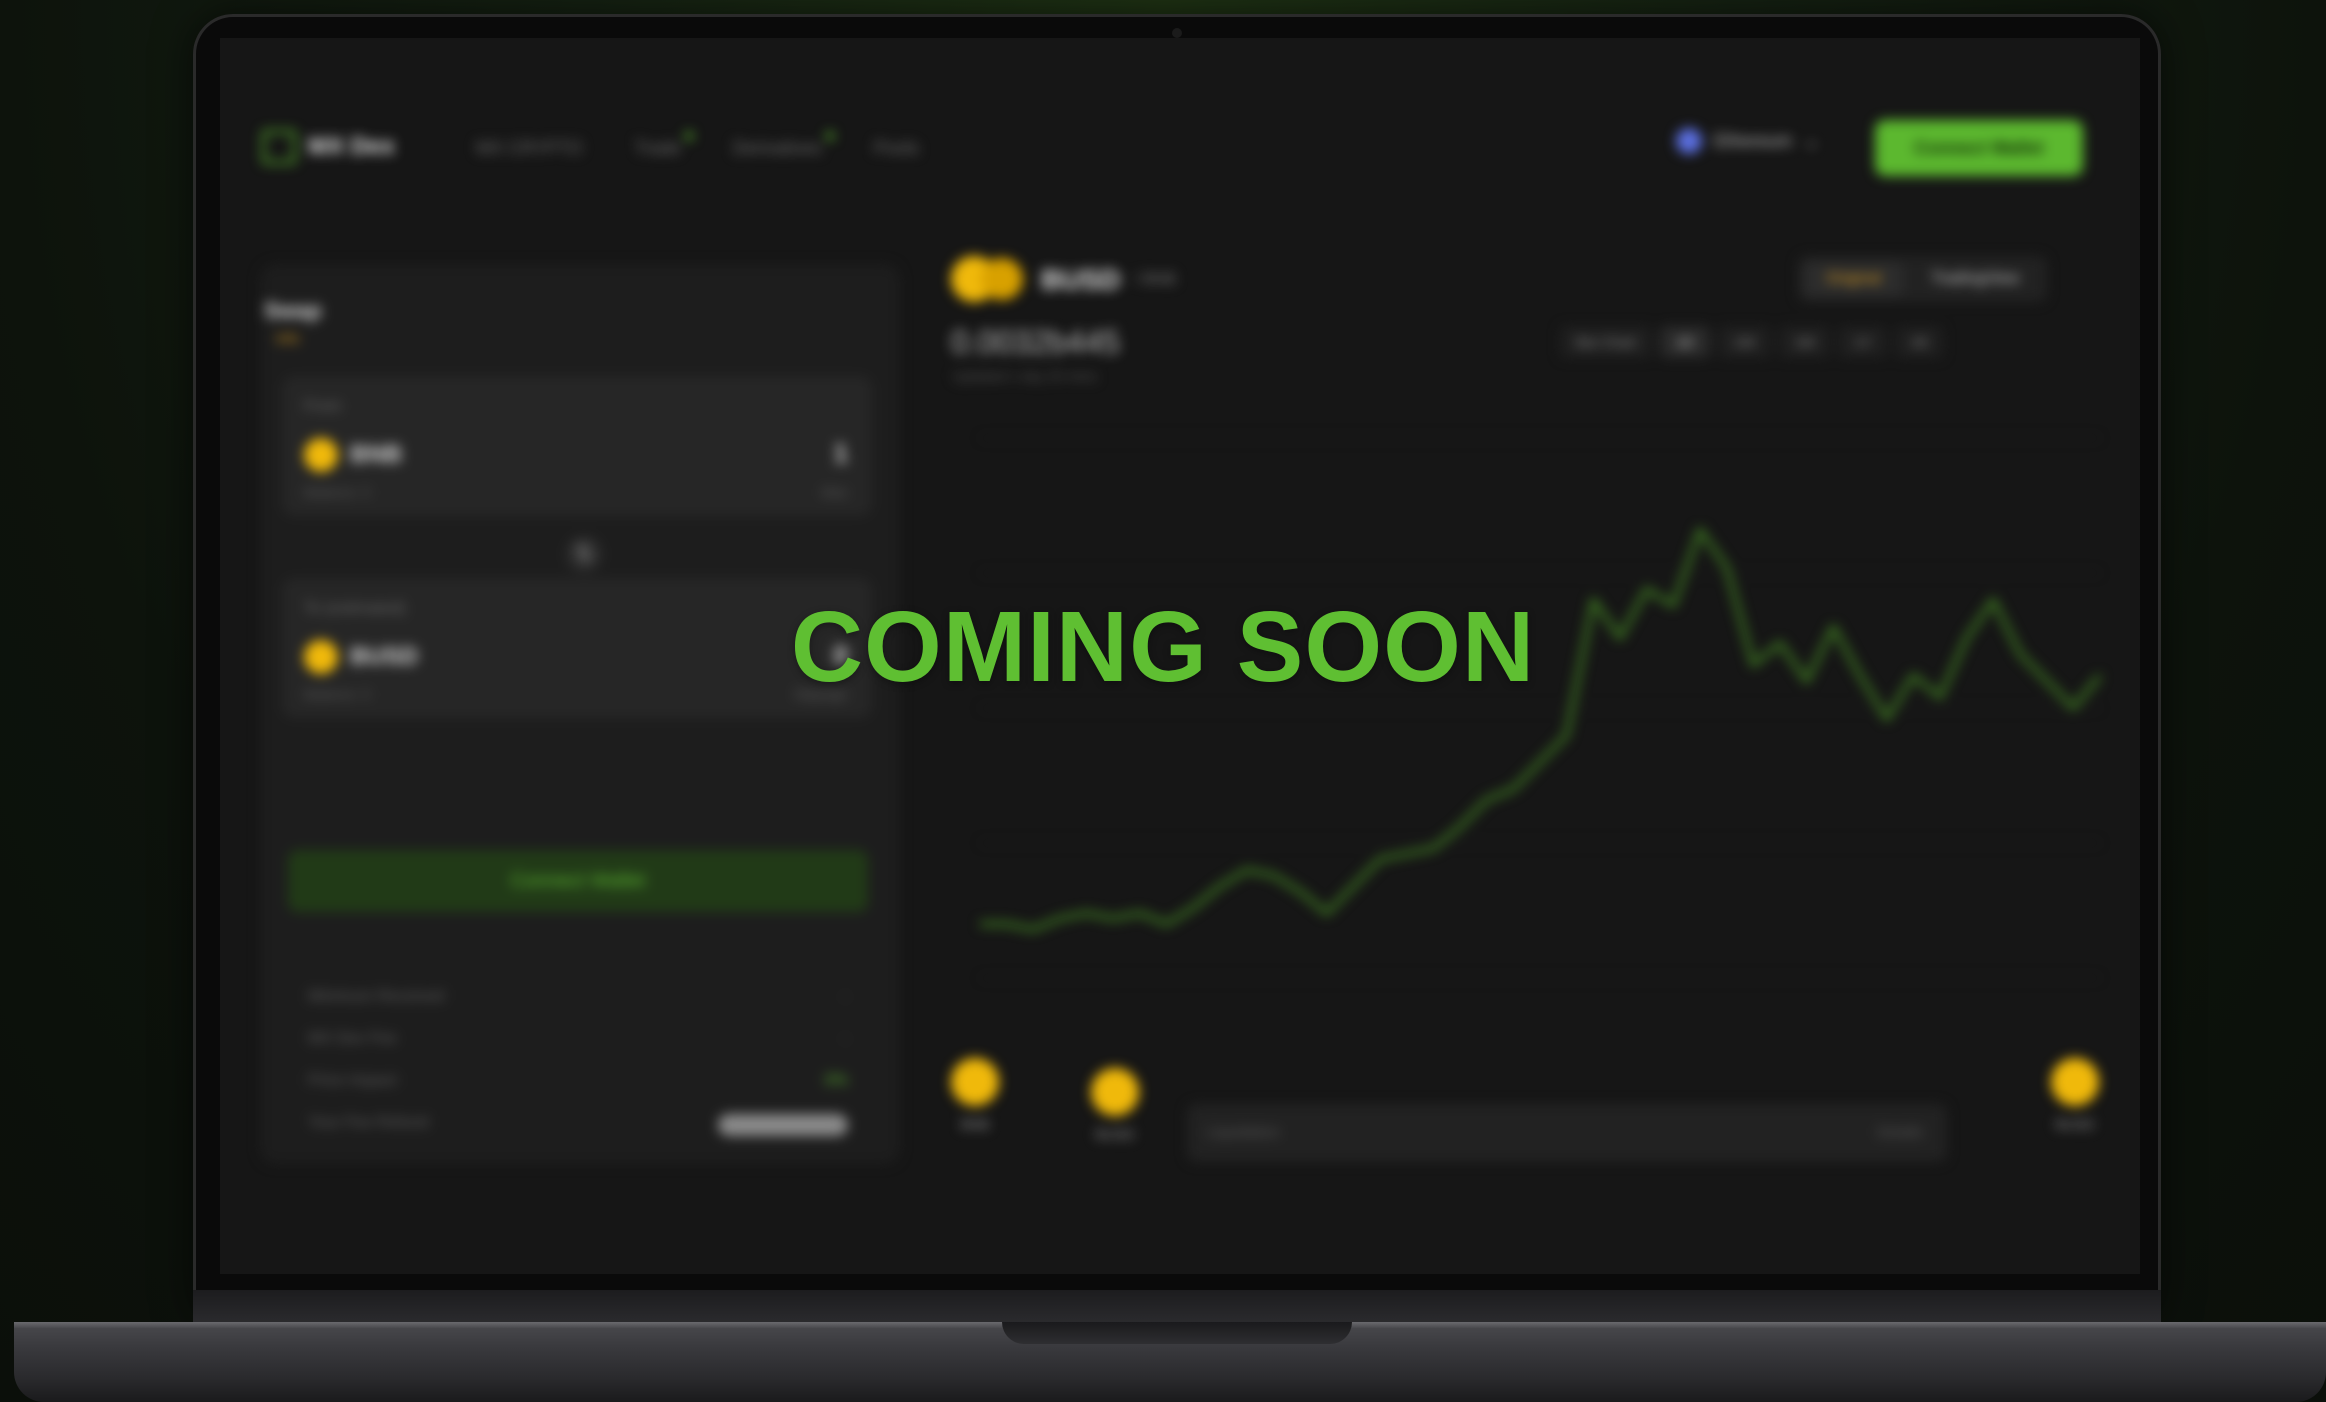 The height and width of the screenshot is (1402, 2326). What do you see at coordinates (323, 406) in the screenshot?
I see `from-label: From` at bounding box center [323, 406].